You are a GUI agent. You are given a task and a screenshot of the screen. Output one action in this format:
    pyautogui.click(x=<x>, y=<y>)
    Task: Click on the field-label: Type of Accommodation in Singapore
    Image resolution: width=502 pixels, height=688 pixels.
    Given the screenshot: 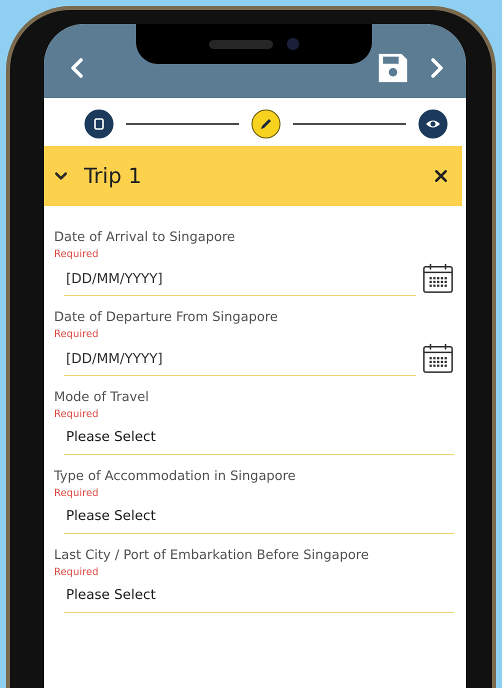 What is the action you would take?
    pyautogui.click(x=175, y=477)
    